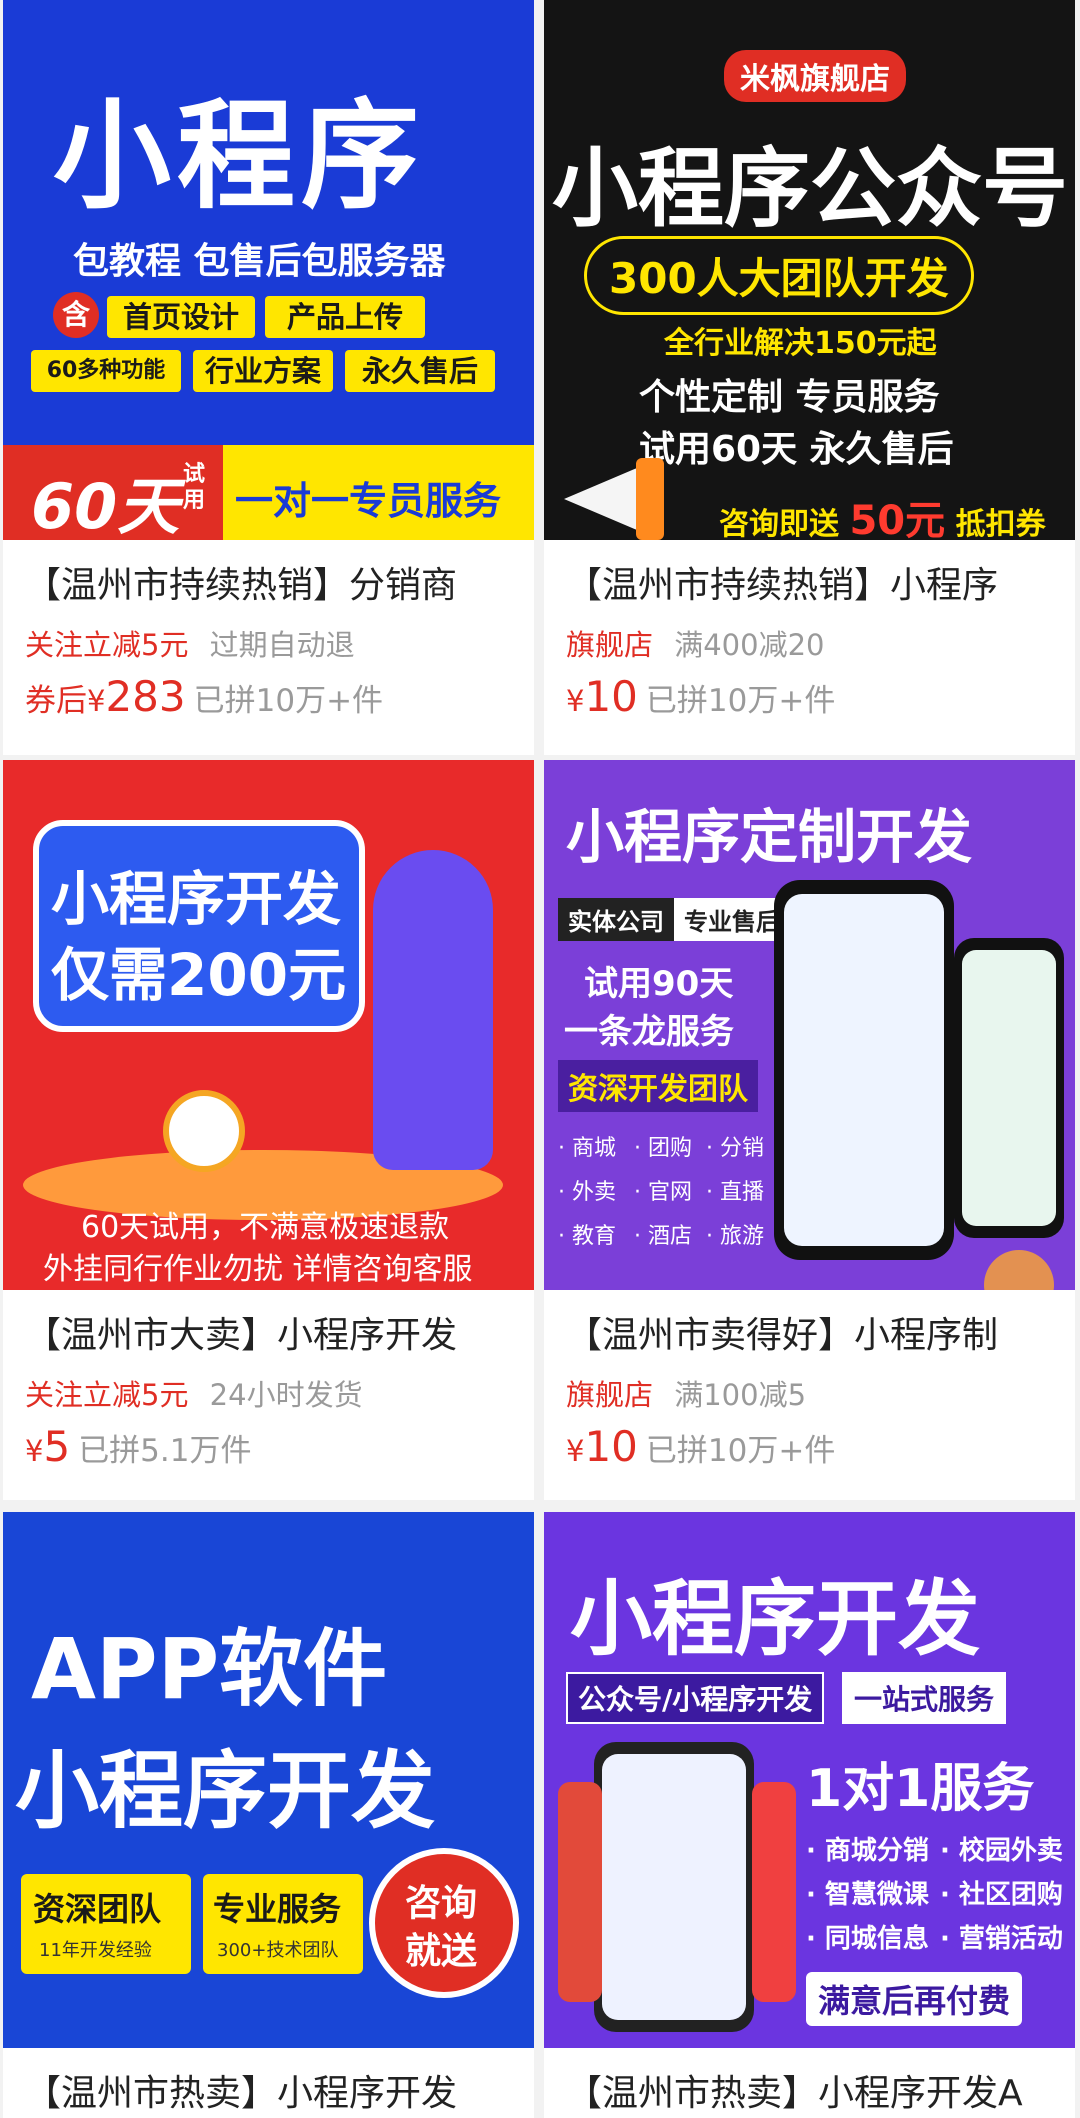  What do you see at coordinates (782, 582) in the screenshot?
I see `product-title: 【温州市持续热销】小程序` at bounding box center [782, 582].